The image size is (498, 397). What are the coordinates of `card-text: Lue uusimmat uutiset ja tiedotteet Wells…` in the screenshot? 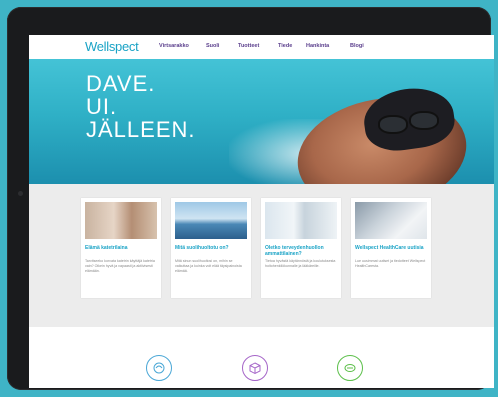 It's located at (390, 263).